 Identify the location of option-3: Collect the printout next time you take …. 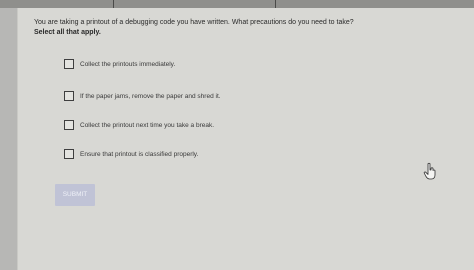
(139, 125).